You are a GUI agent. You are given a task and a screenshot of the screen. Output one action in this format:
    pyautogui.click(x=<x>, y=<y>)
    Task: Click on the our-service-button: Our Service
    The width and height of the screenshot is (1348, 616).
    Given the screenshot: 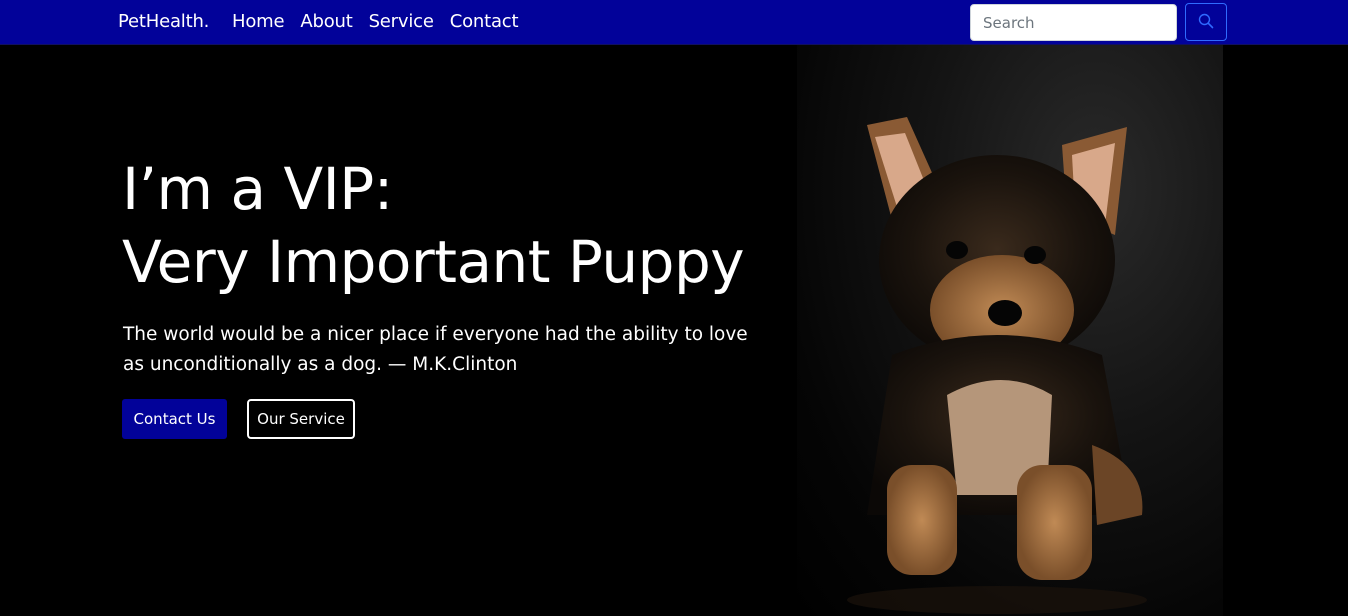 What is the action you would take?
    pyautogui.click(x=301, y=419)
    